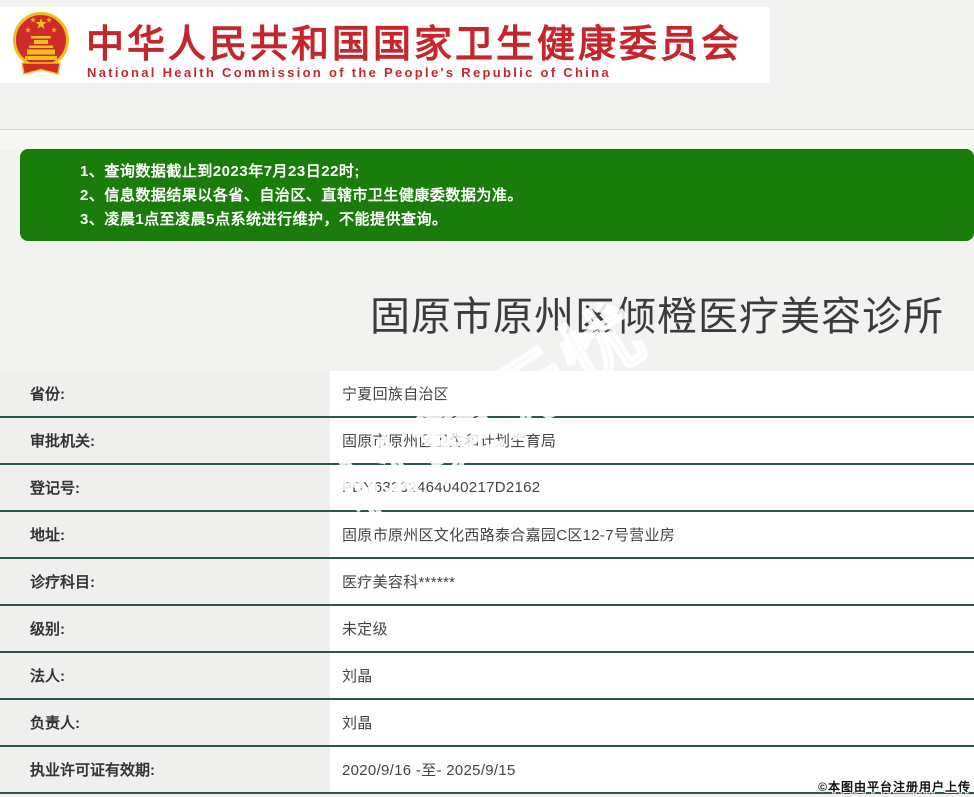 This screenshot has width=974, height=797. Describe the element at coordinates (657, 317) in the screenshot. I see `institution-title: 固原市原州区倾橙医疗美容诊所` at that location.